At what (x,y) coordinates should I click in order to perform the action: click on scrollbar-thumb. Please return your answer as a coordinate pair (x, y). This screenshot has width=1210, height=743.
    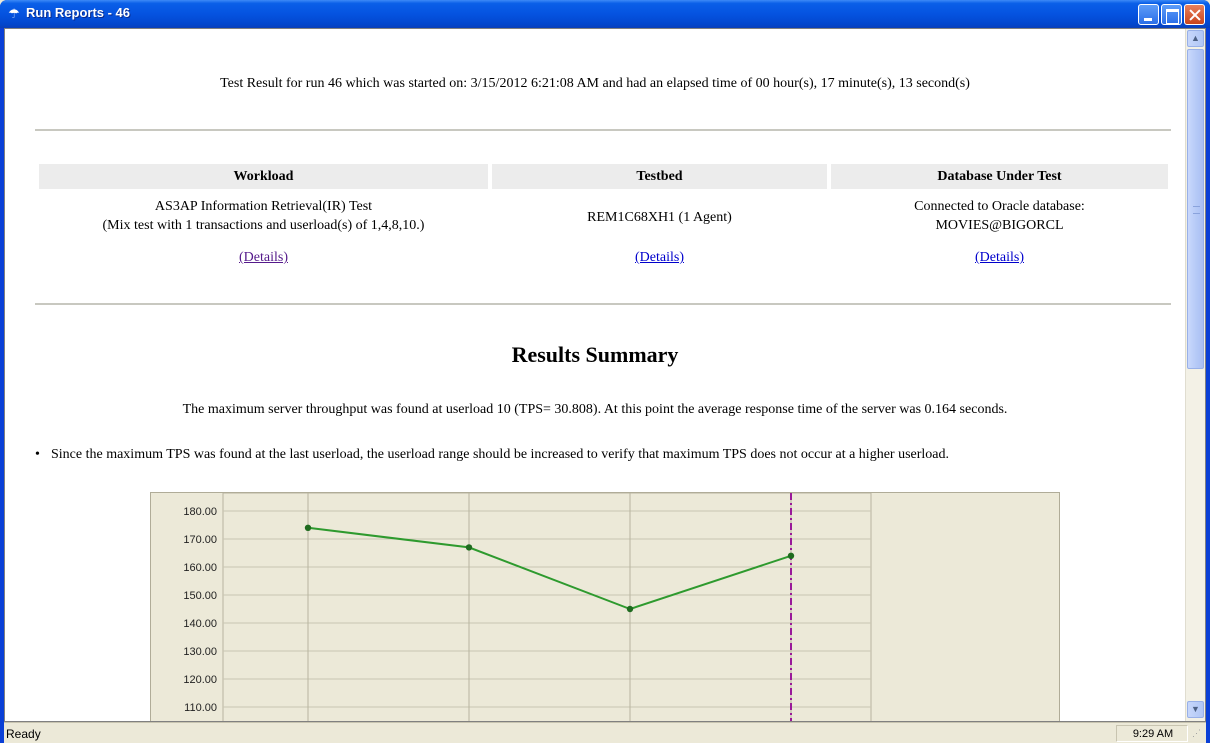
    Looking at the image, I should click on (1195, 209).